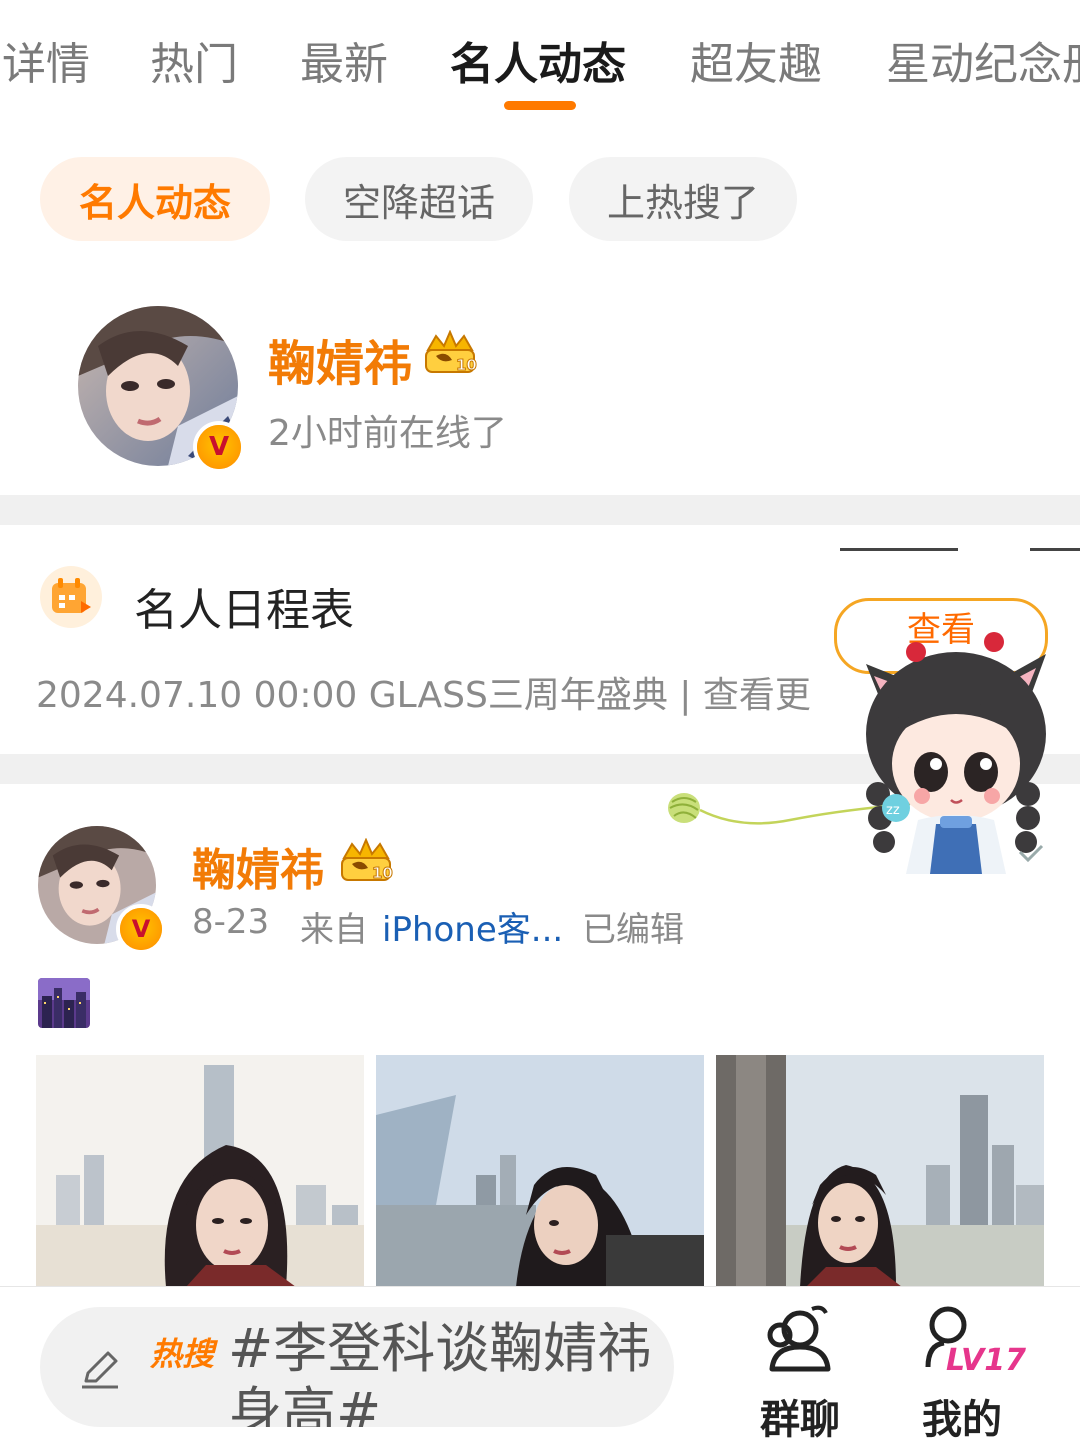  I want to click on profile-name: 鞠婧祎, so click(340, 359).